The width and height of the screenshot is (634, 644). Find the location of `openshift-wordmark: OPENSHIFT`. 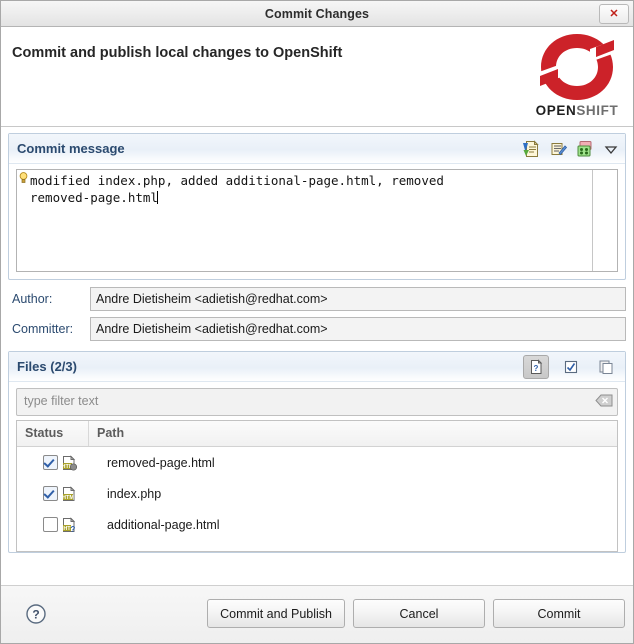

openshift-wordmark: OPENSHIFT is located at coordinates (577, 110).